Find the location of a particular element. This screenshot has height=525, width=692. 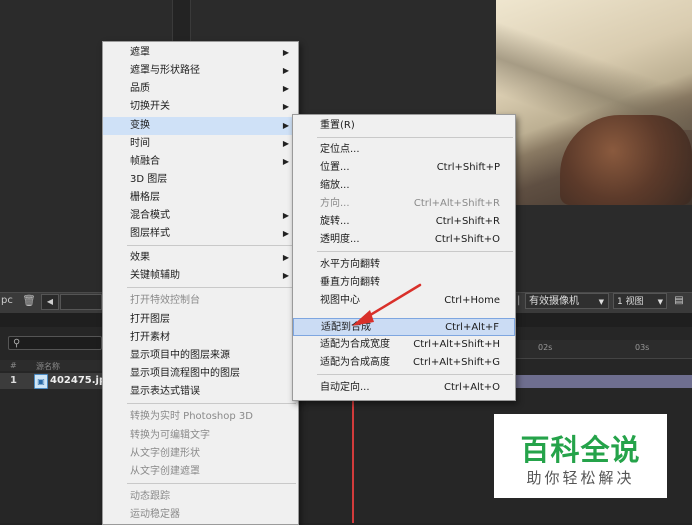

menu-shortcut: Ctrl+Shift+O is located at coordinates (467, 239).